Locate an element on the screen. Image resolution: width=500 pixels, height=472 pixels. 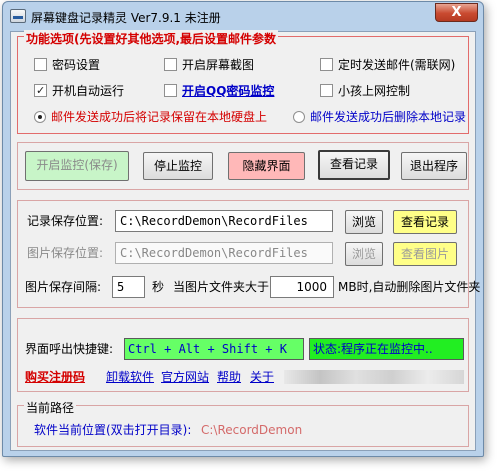
radio-delete-records: 邮件发送成功后删除本地记录 is located at coordinates (379, 117).